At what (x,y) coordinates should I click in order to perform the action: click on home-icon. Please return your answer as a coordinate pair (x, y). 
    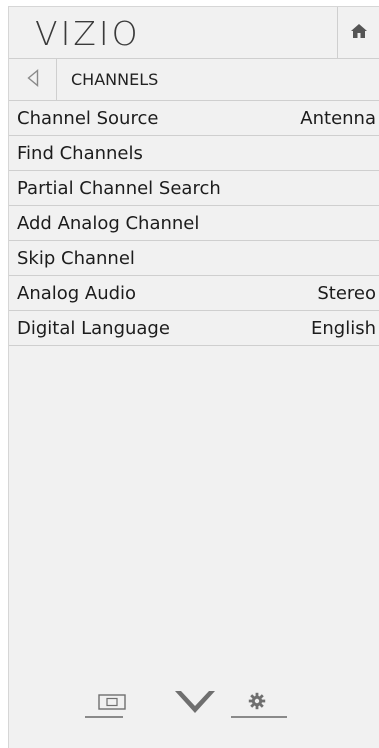
    Looking at the image, I should click on (359, 33).